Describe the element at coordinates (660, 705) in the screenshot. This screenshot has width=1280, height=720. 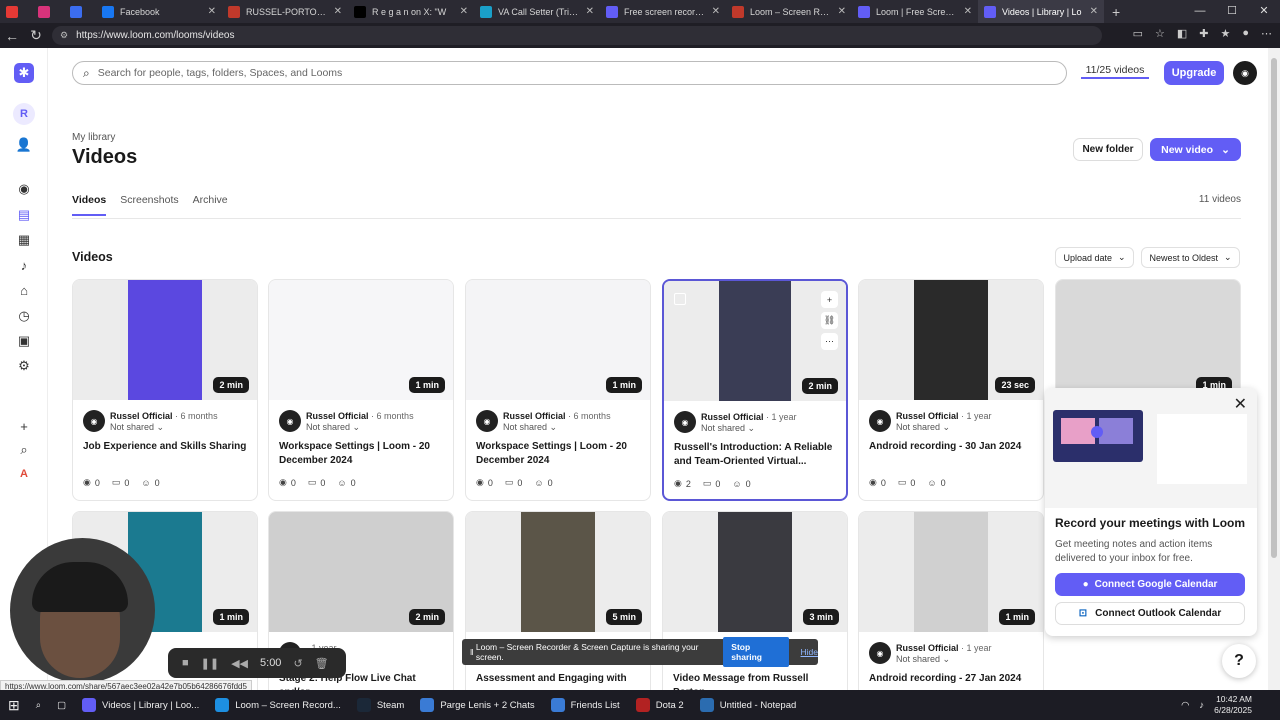
I see `taskbar-app: Dota 2` at that location.